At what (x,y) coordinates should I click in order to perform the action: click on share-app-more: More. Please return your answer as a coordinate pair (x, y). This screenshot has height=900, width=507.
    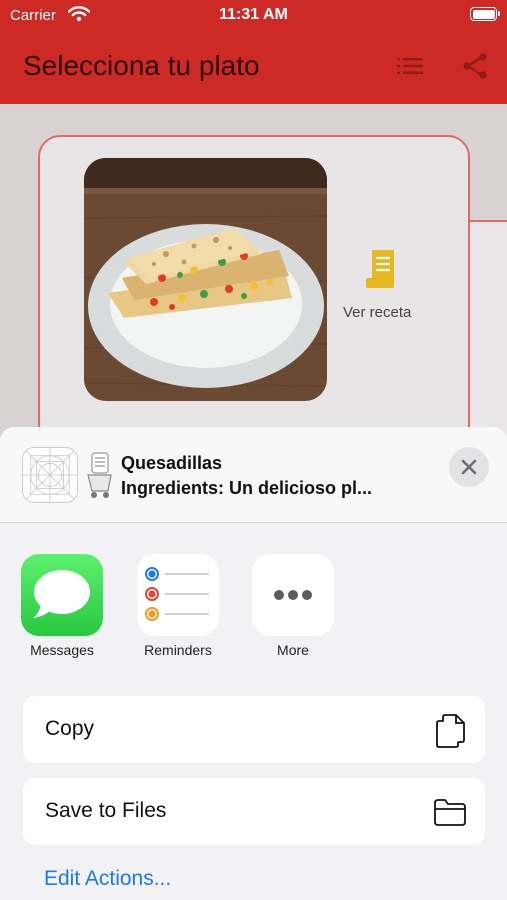
    Looking at the image, I should click on (293, 606).